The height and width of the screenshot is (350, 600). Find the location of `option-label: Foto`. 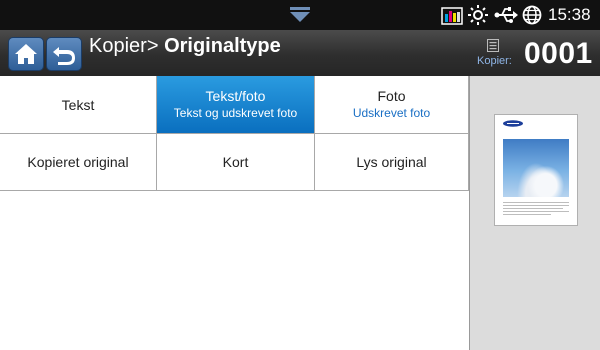

option-label: Foto is located at coordinates (391, 96).